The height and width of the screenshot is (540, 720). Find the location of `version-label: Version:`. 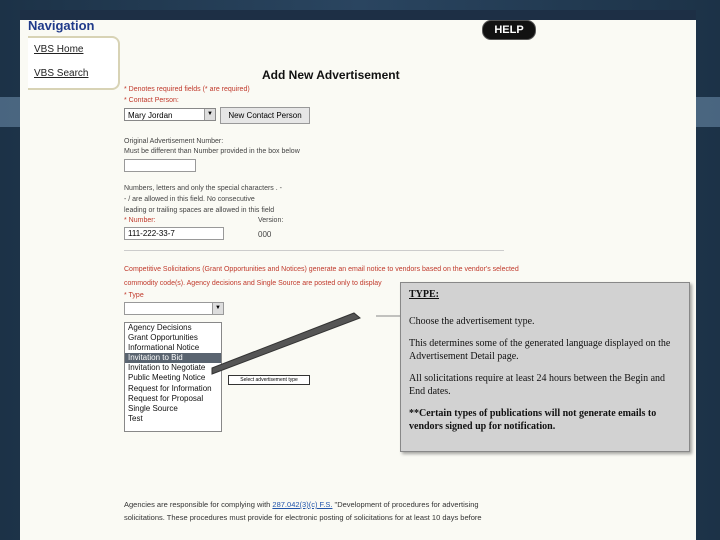

version-label: Version: is located at coordinates (271, 220).